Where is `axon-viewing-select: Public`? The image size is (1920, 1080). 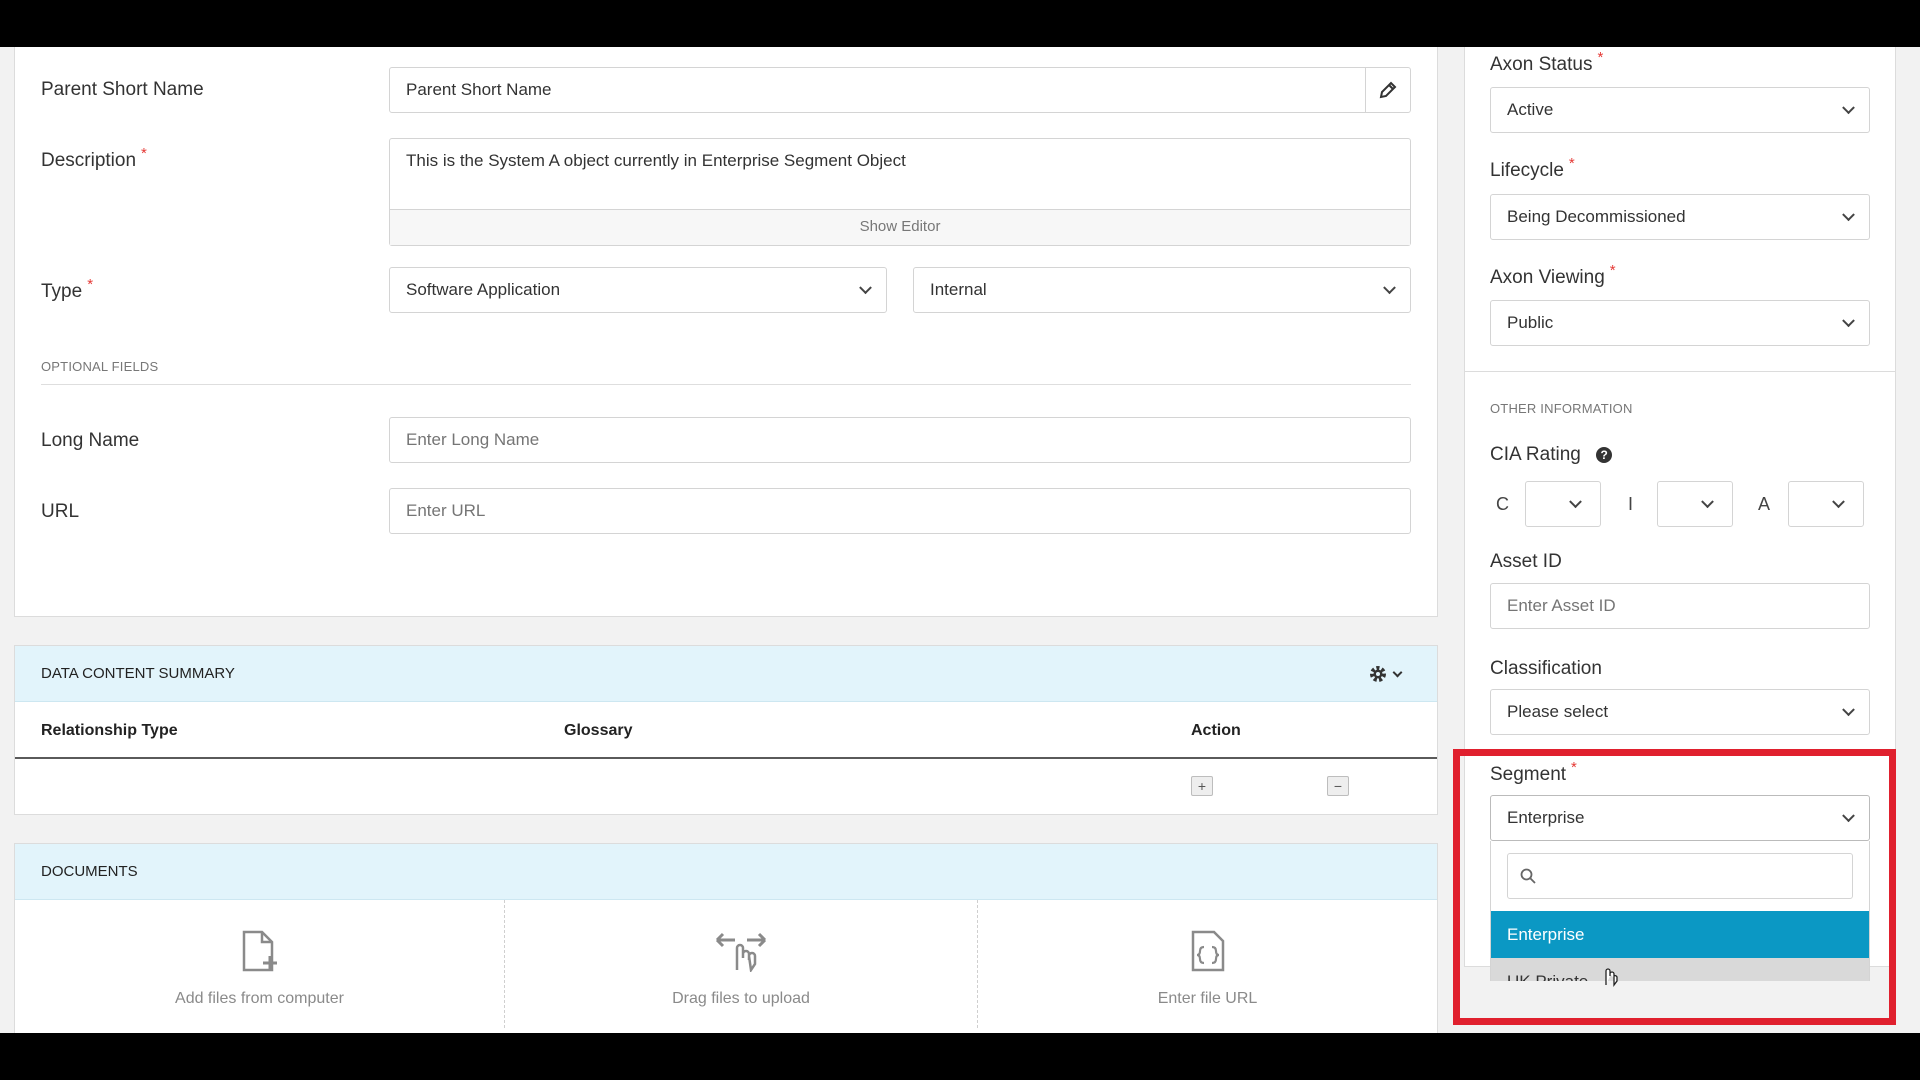
axon-viewing-select: Public is located at coordinates (1680, 323).